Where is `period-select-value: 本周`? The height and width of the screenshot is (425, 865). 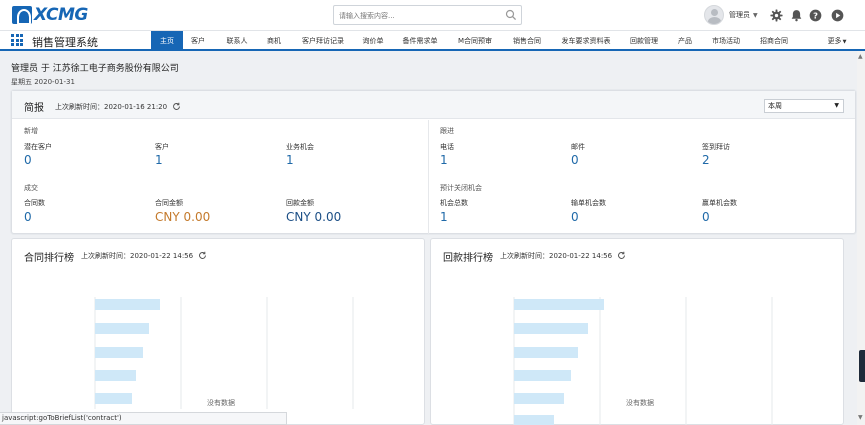
period-select-value: 本周 is located at coordinates (775, 106).